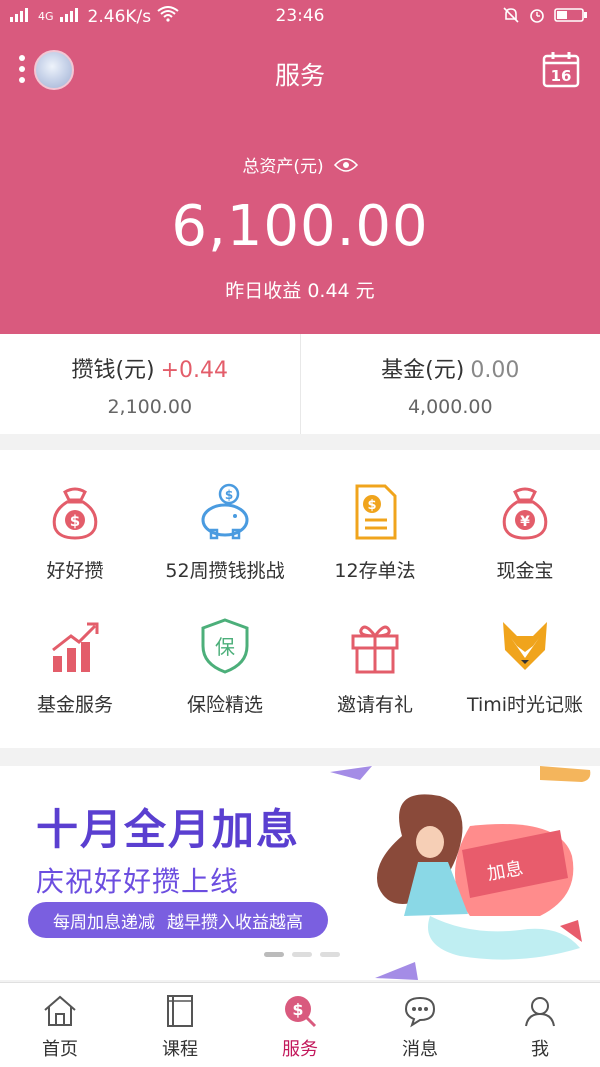  I want to click on page-title: 服务, so click(299, 75).